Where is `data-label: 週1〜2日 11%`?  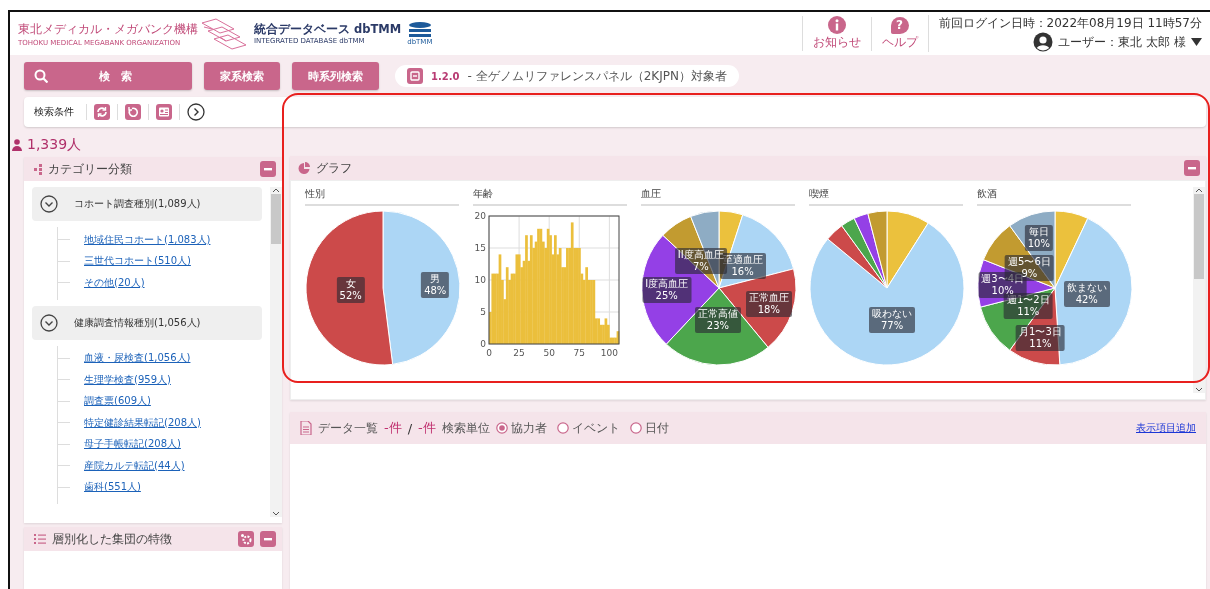 data-label: 週1〜2日 11% is located at coordinates (1028, 306).